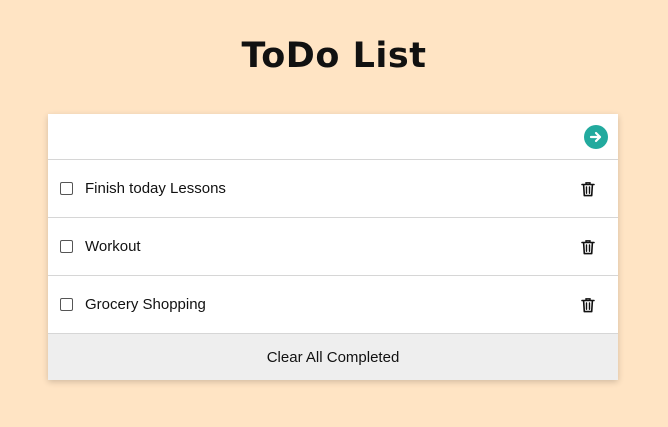 The width and height of the screenshot is (668, 427). Describe the element at coordinates (333, 357) in the screenshot. I see `clear-completed-button: Clear All Completed` at that location.